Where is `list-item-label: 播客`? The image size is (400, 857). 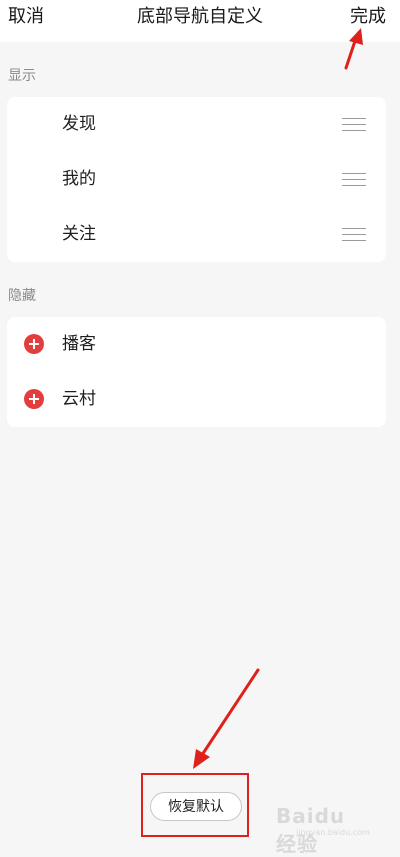 list-item-label: 播客 is located at coordinates (79, 344).